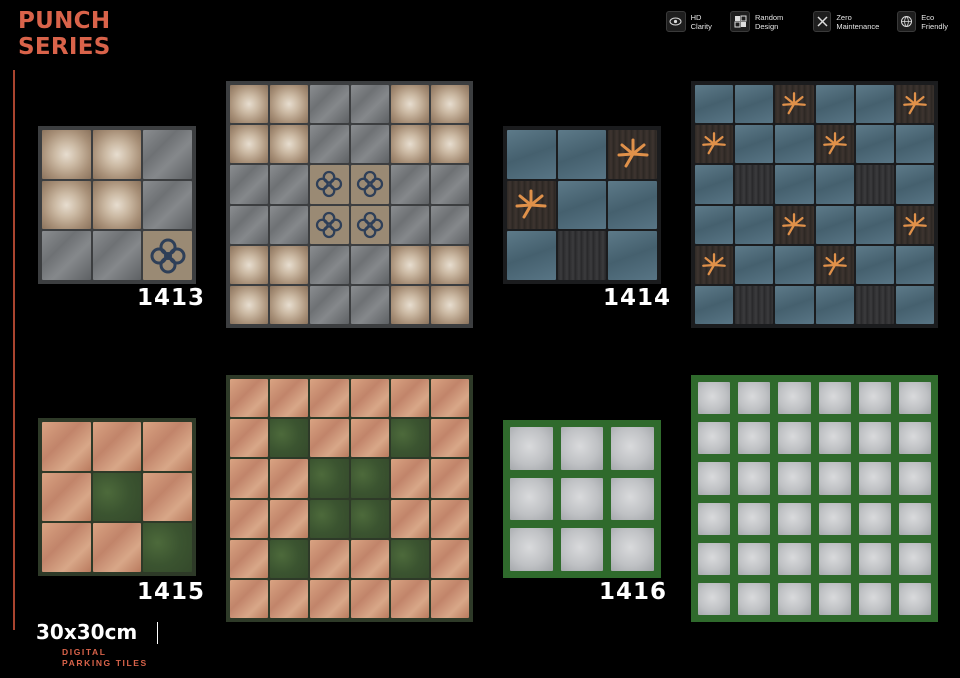 The height and width of the screenshot is (678, 960). What do you see at coordinates (349, 498) in the screenshot?
I see `tile-1415-layout` at bounding box center [349, 498].